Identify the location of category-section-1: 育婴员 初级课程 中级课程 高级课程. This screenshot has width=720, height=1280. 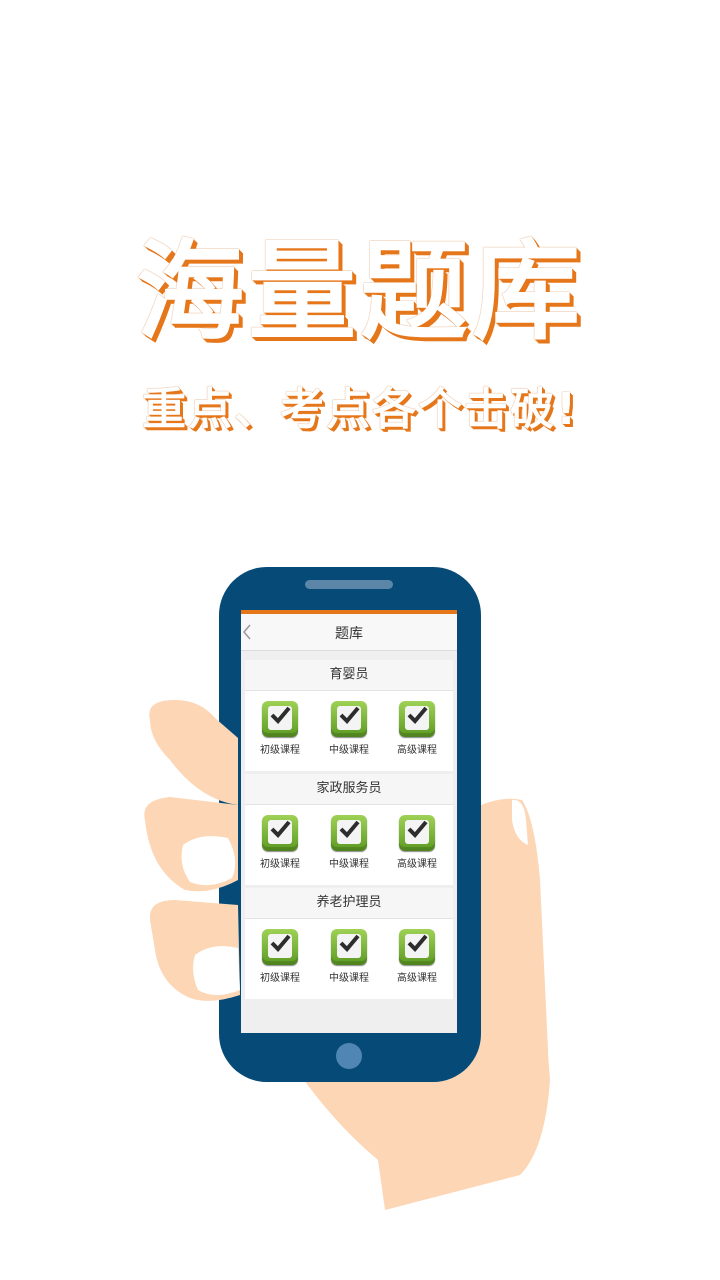
(349, 715).